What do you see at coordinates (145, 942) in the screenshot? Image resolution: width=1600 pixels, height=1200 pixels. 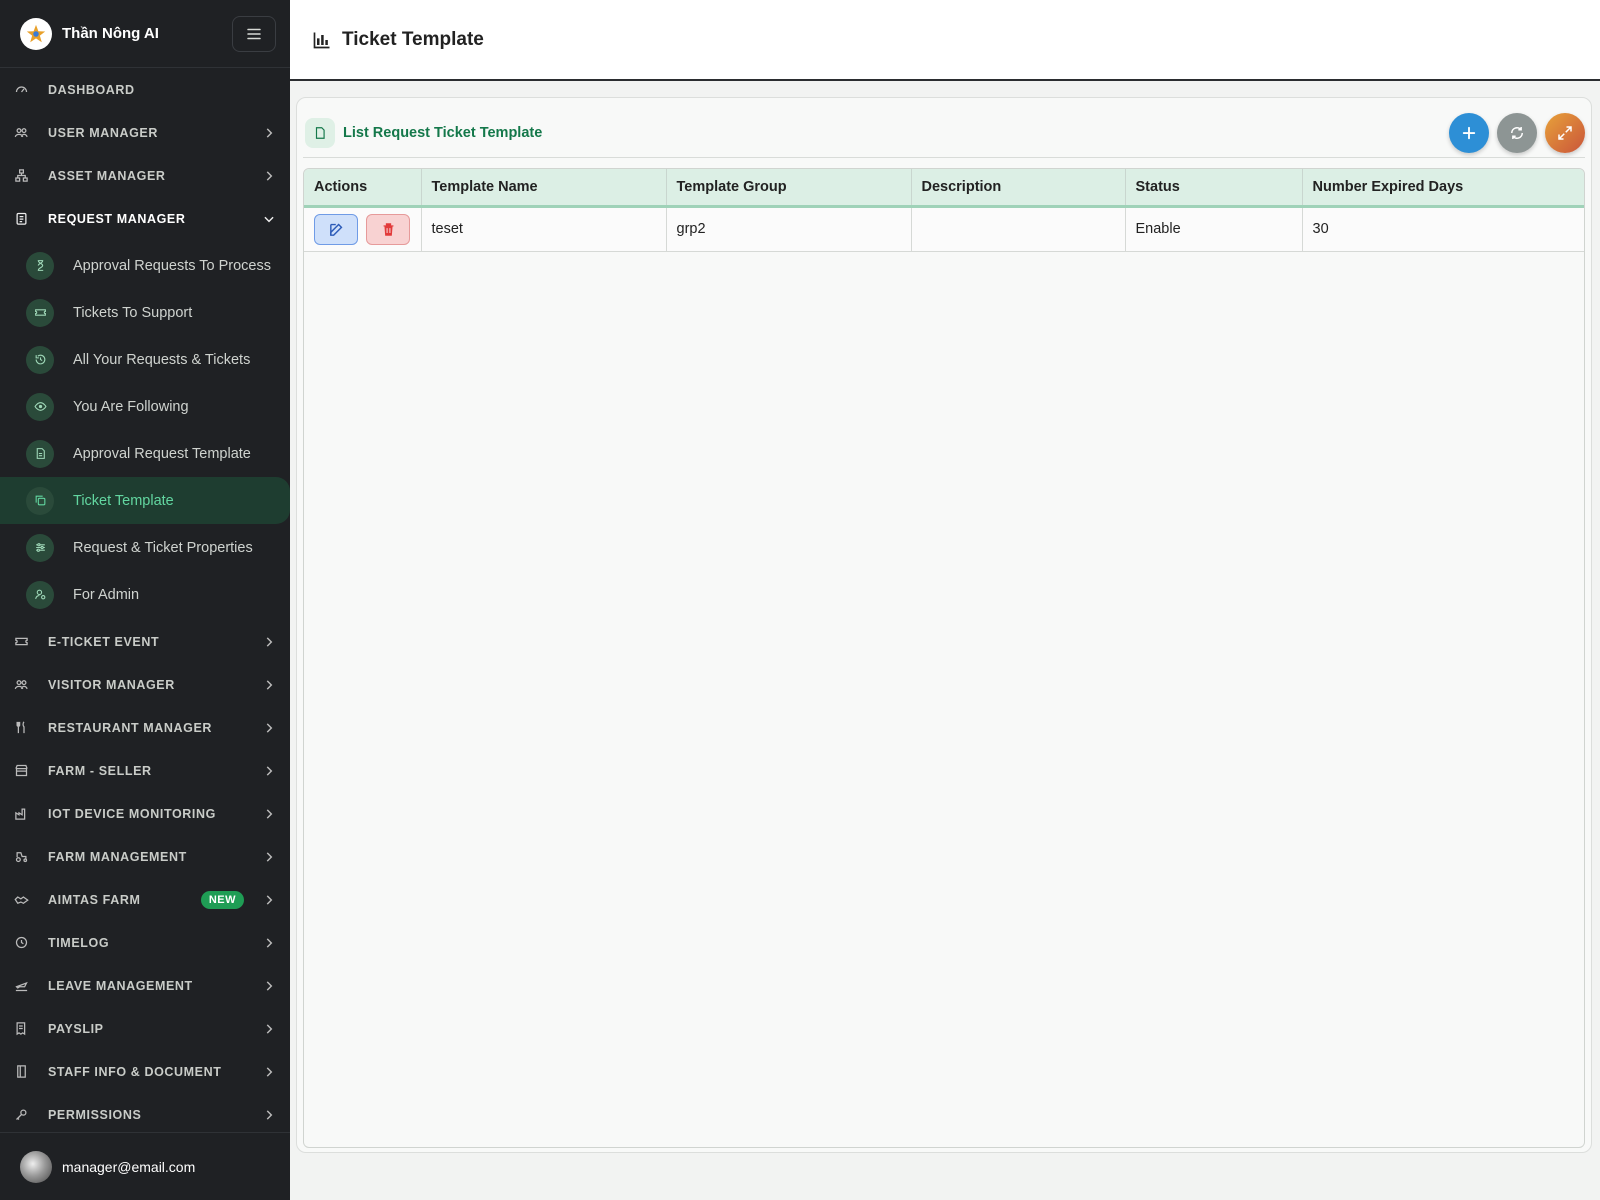 I see `sidebar-item-timelog: TIMELOG` at bounding box center [145, 942].